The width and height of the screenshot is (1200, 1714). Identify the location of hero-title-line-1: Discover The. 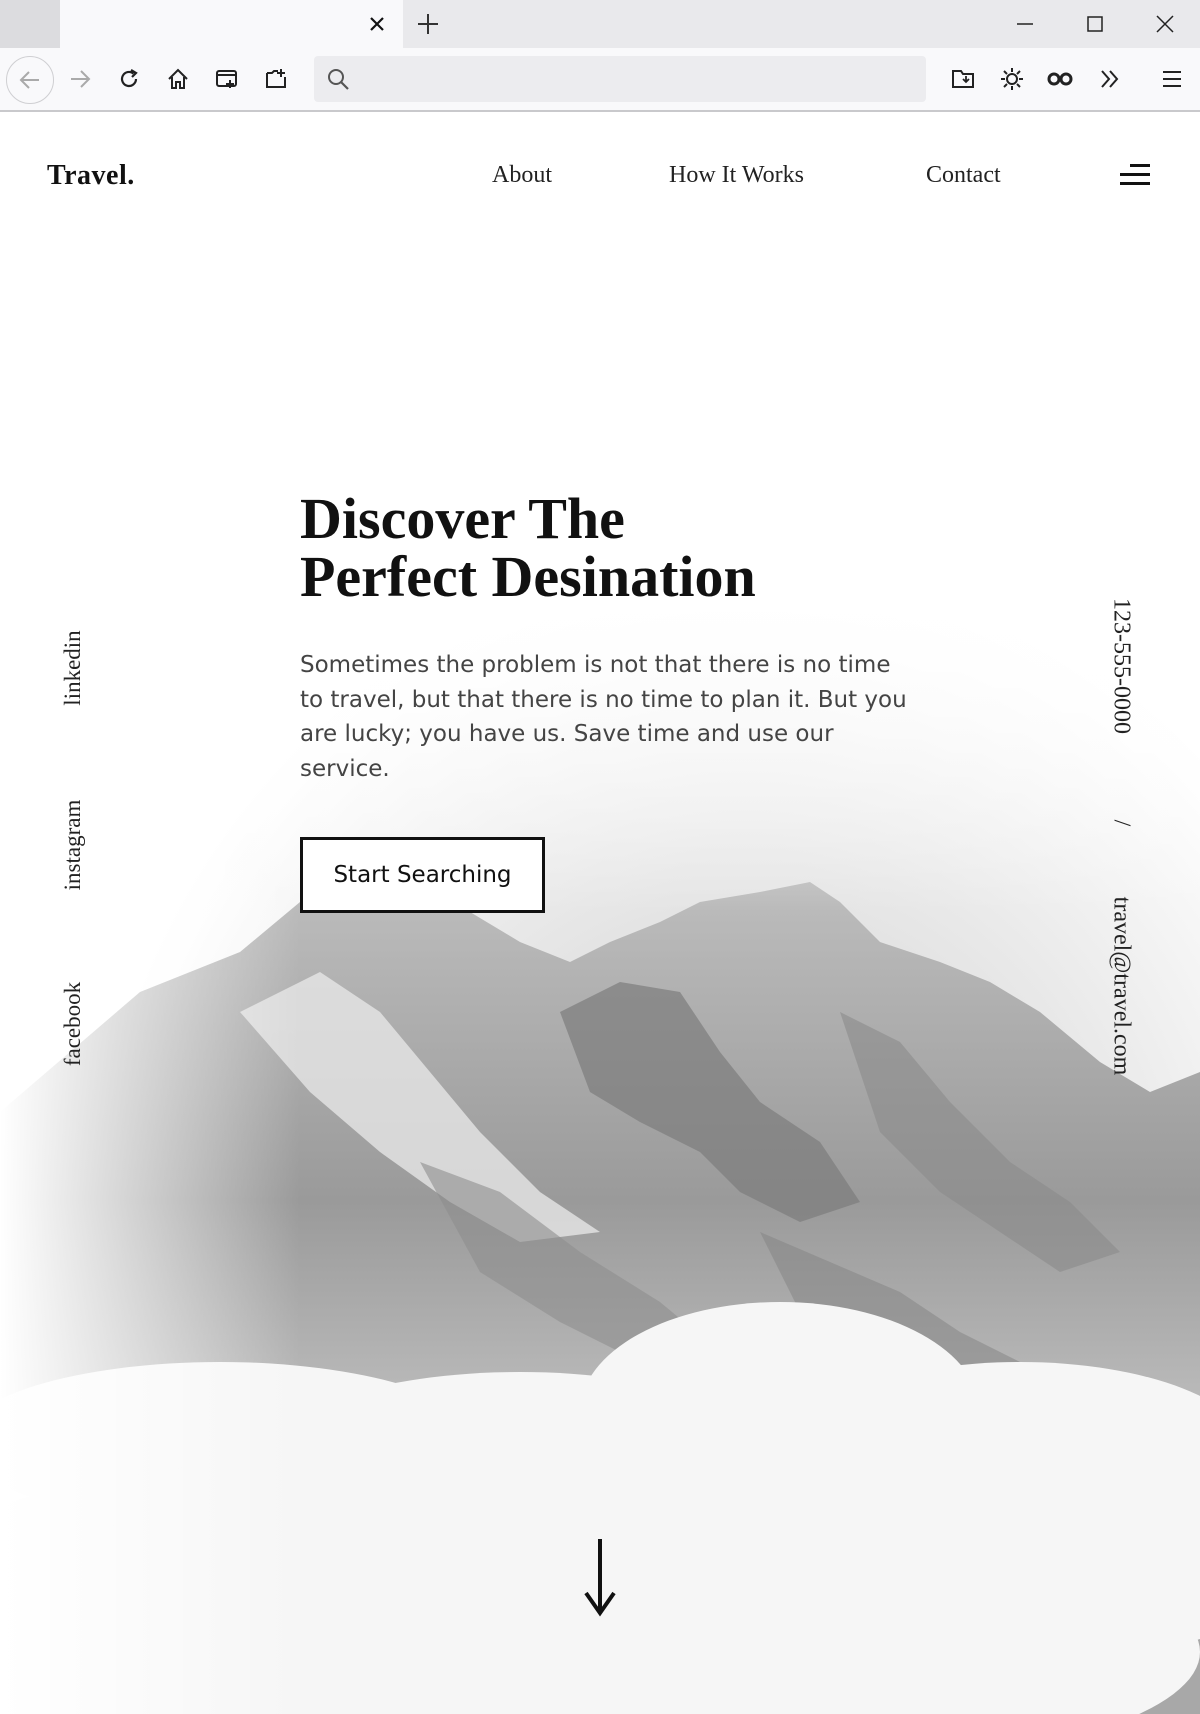
(462, 518).